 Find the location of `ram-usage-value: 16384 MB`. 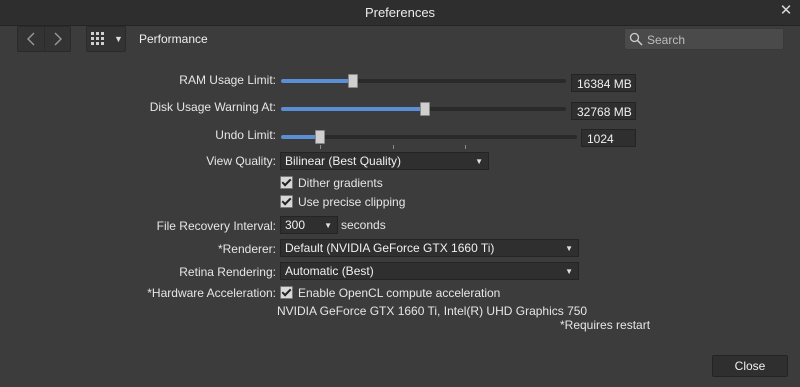

ram-usage-value: 16384 MB is located at coordinates (603, 83).